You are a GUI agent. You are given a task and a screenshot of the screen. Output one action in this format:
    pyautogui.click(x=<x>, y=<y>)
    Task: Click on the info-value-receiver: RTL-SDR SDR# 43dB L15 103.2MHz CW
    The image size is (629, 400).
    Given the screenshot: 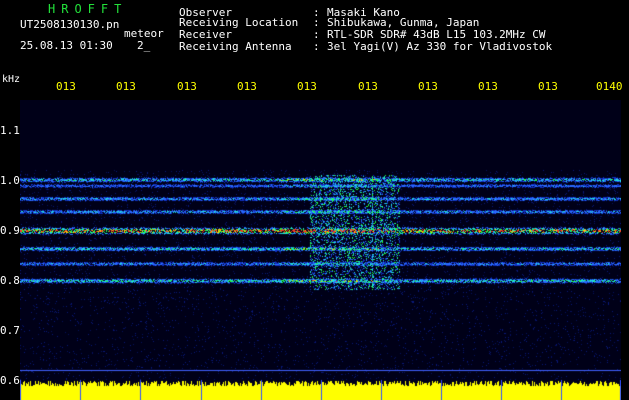 What is the action you would take?
    pyautogui.click(x=436, y=34)
    